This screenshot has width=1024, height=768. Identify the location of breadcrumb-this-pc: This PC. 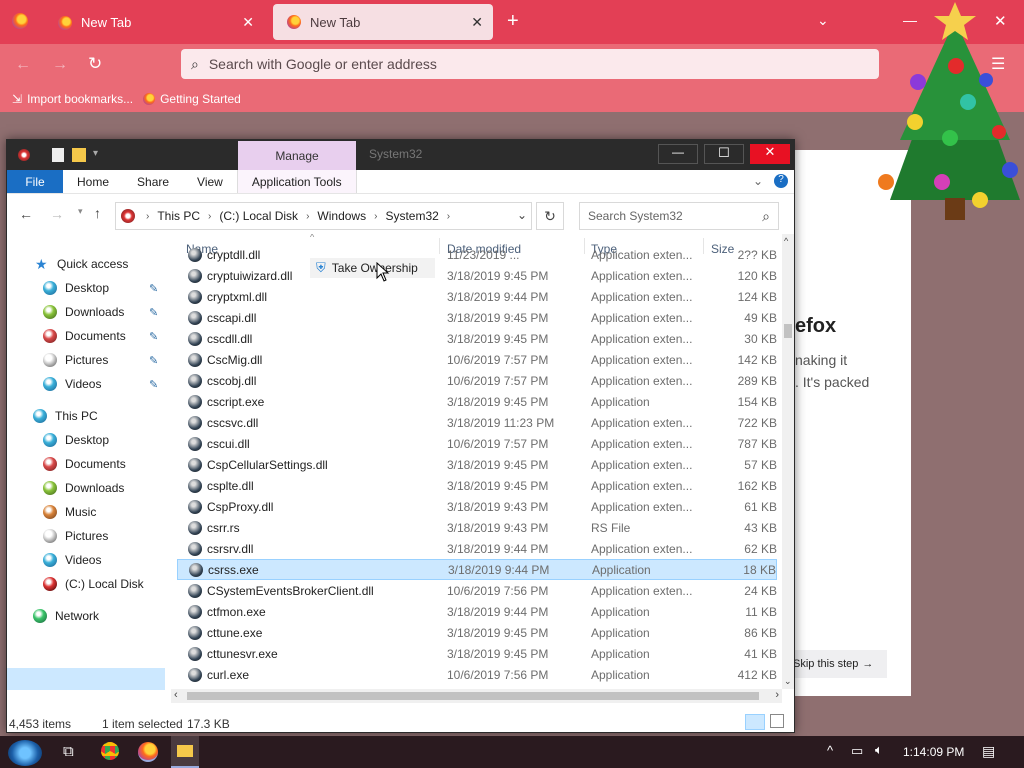
(178, 216).